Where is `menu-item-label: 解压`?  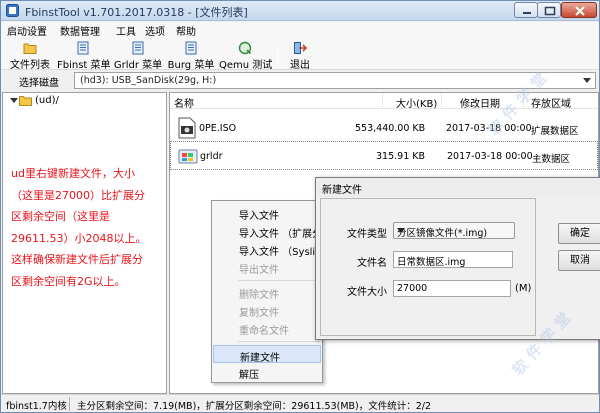
menu-item-label: 解压 is located at coordinates (249, 375).